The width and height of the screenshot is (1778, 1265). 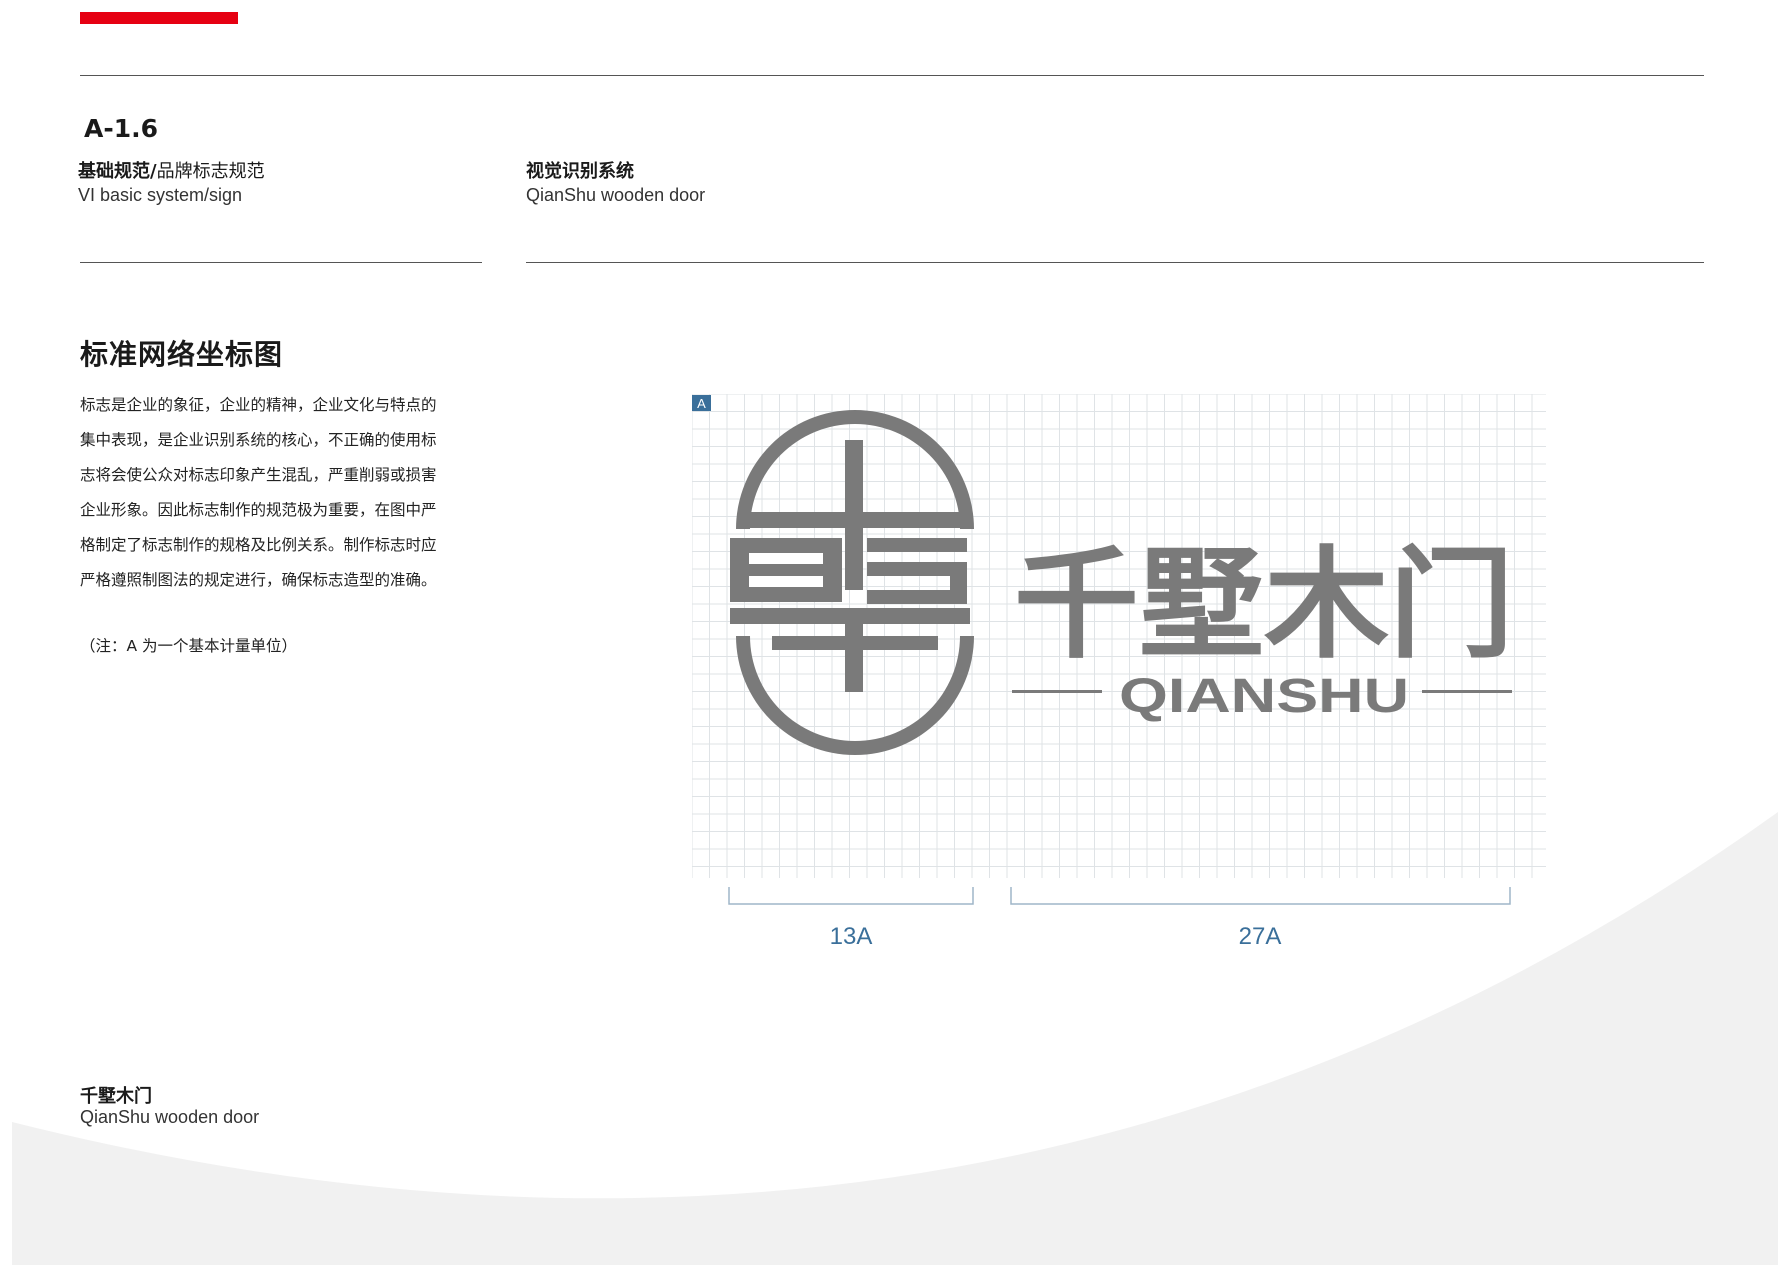 What do you see at coordinates (892, 75) in the screenshot?
I see `header-rule` at bounding box center [892, 75].